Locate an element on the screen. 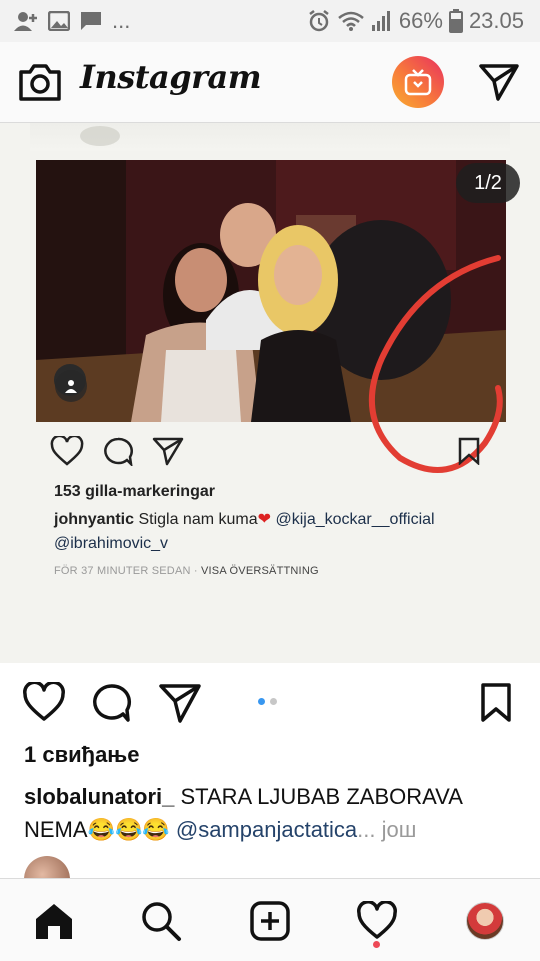 The height and width of the screenshot is (961, 540). heart-emoji: ❤ is located at coordinates (264, 519).